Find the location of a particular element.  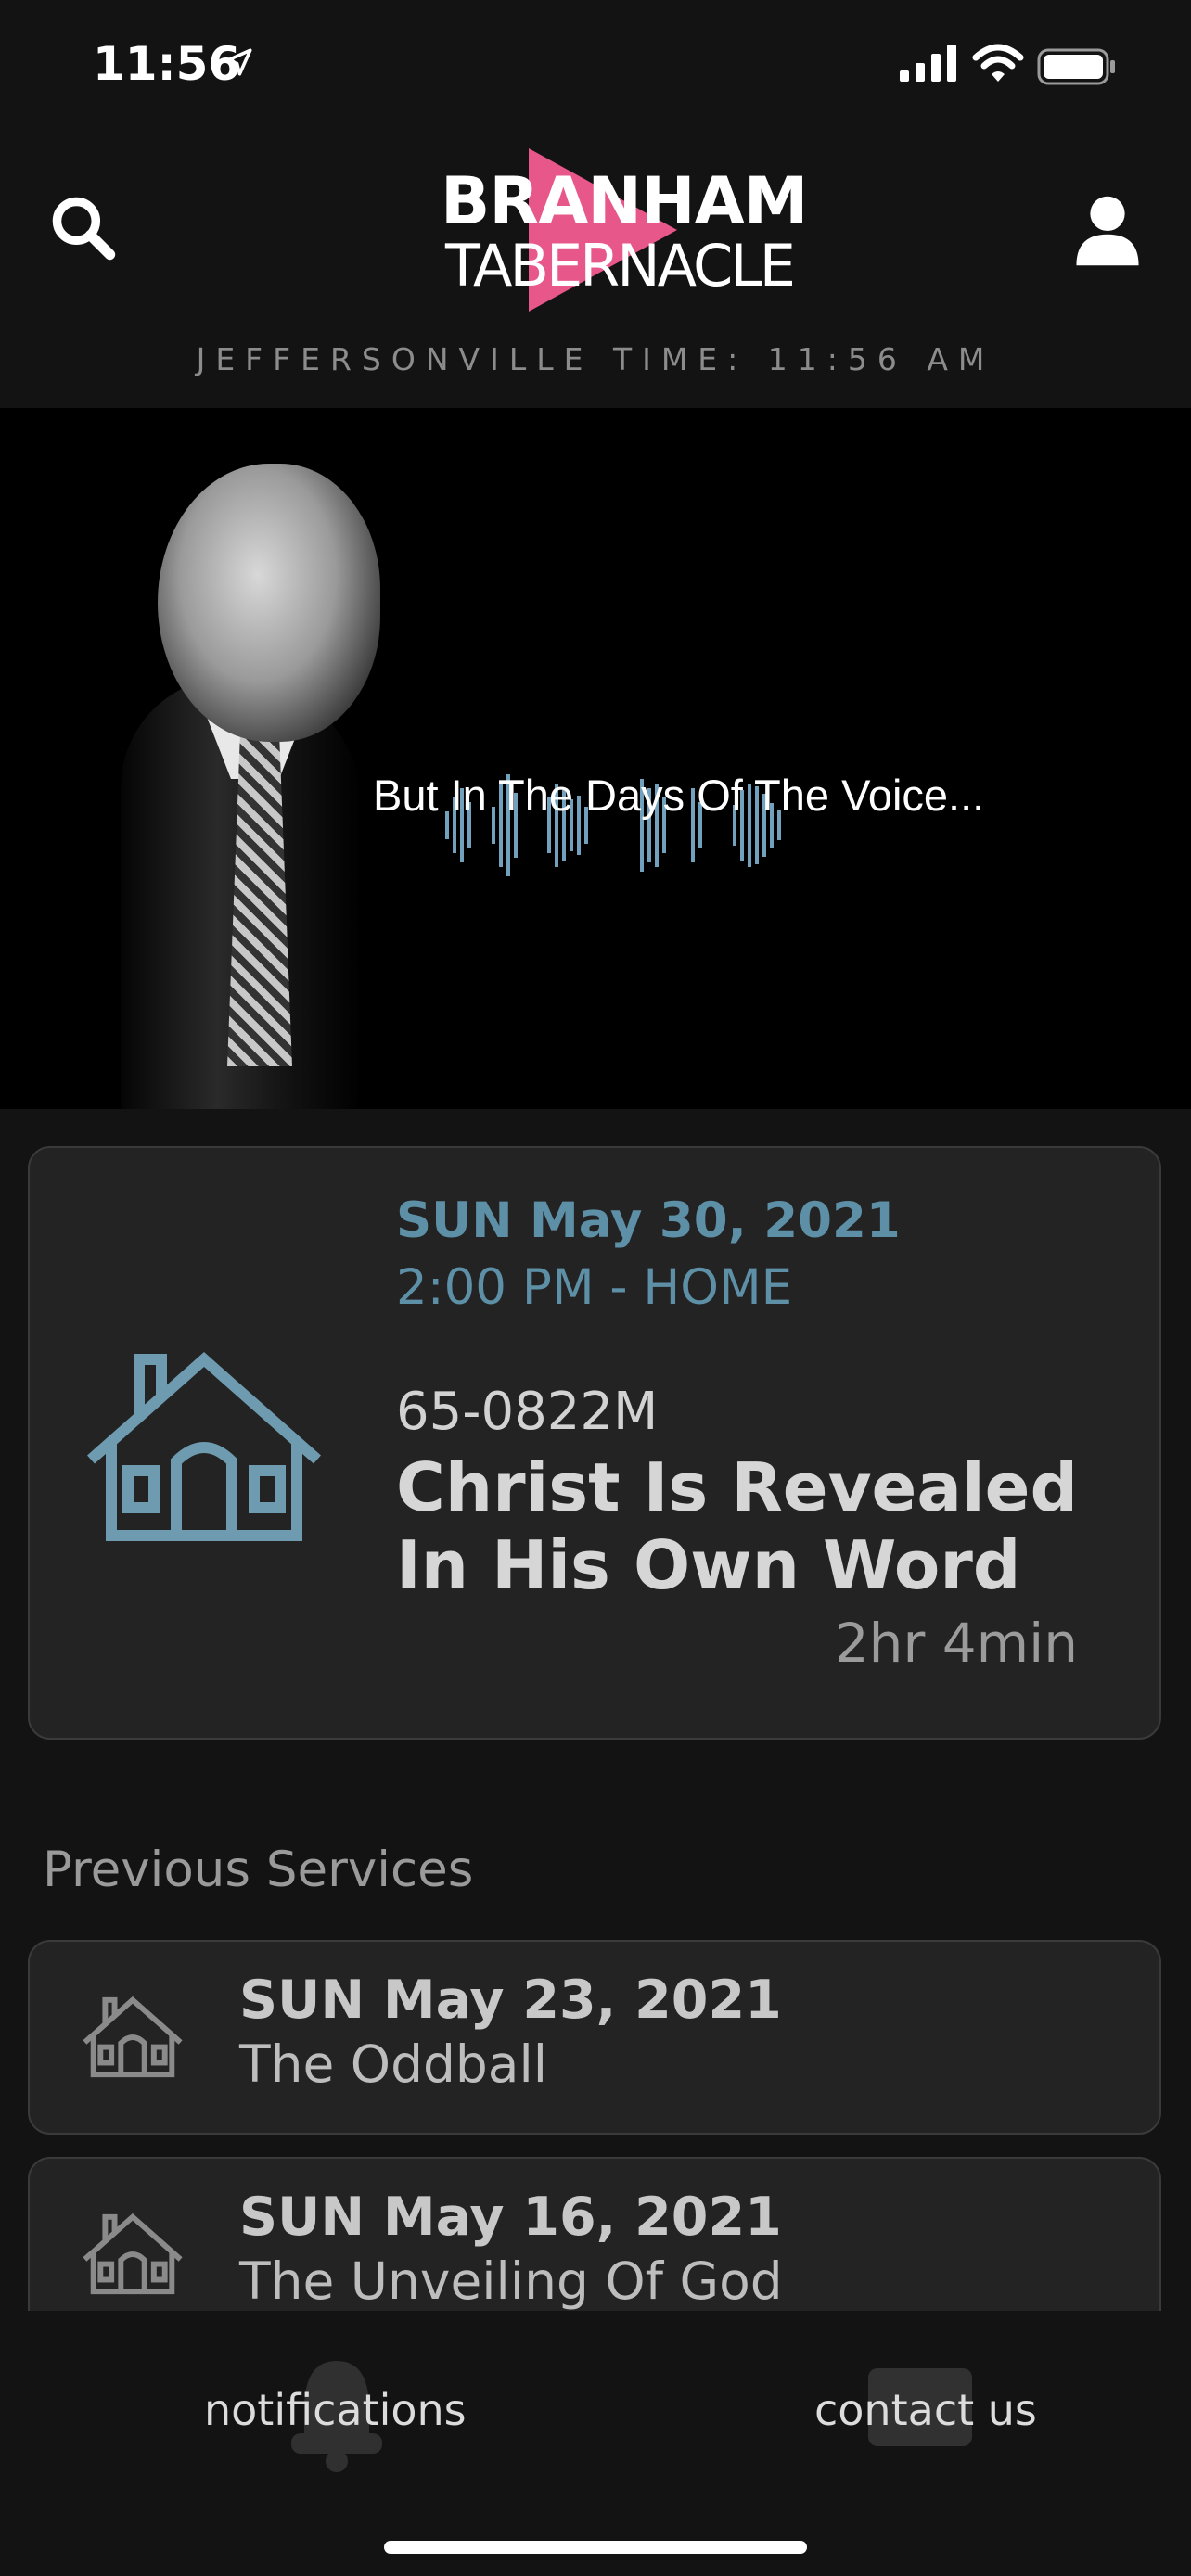

bottom-tab-bar: notifications contact us is located at coordinates (595, 2444).